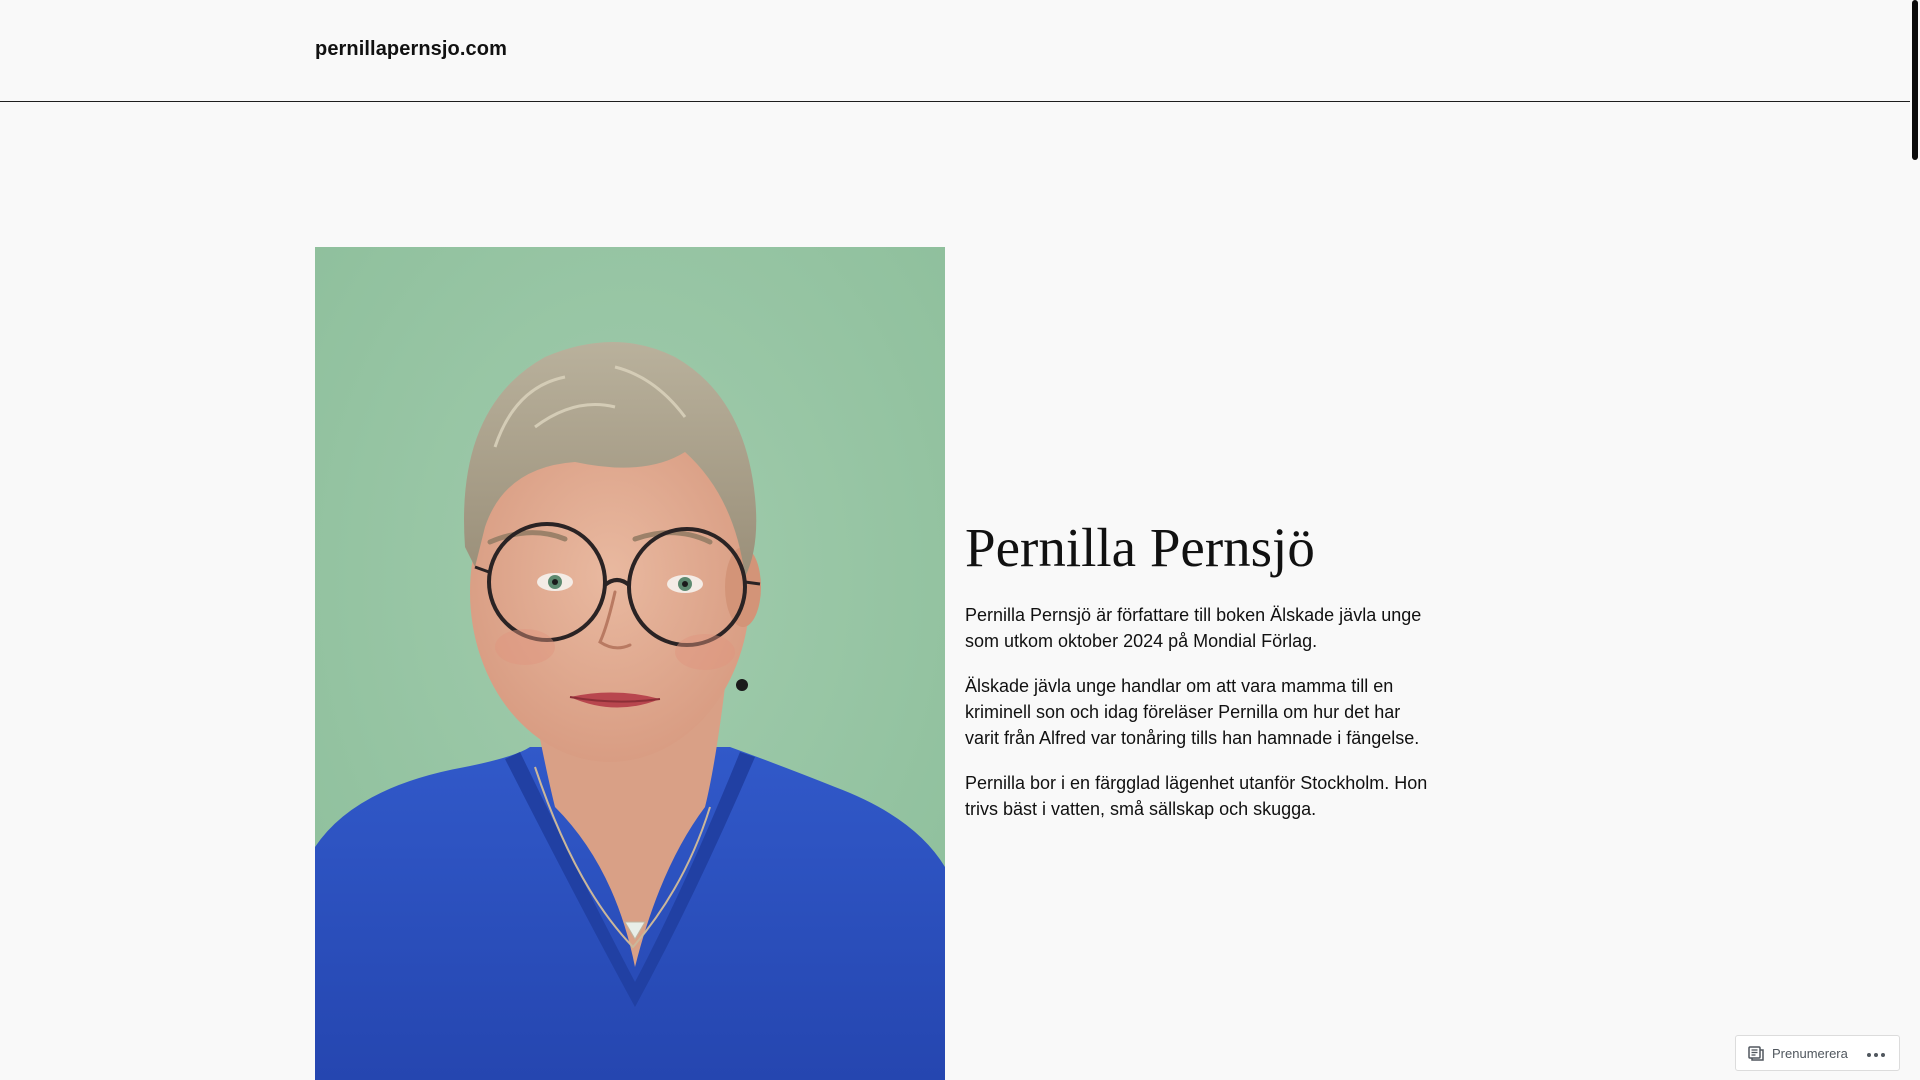  I want to click on scrollbar, so click(1915, 540).